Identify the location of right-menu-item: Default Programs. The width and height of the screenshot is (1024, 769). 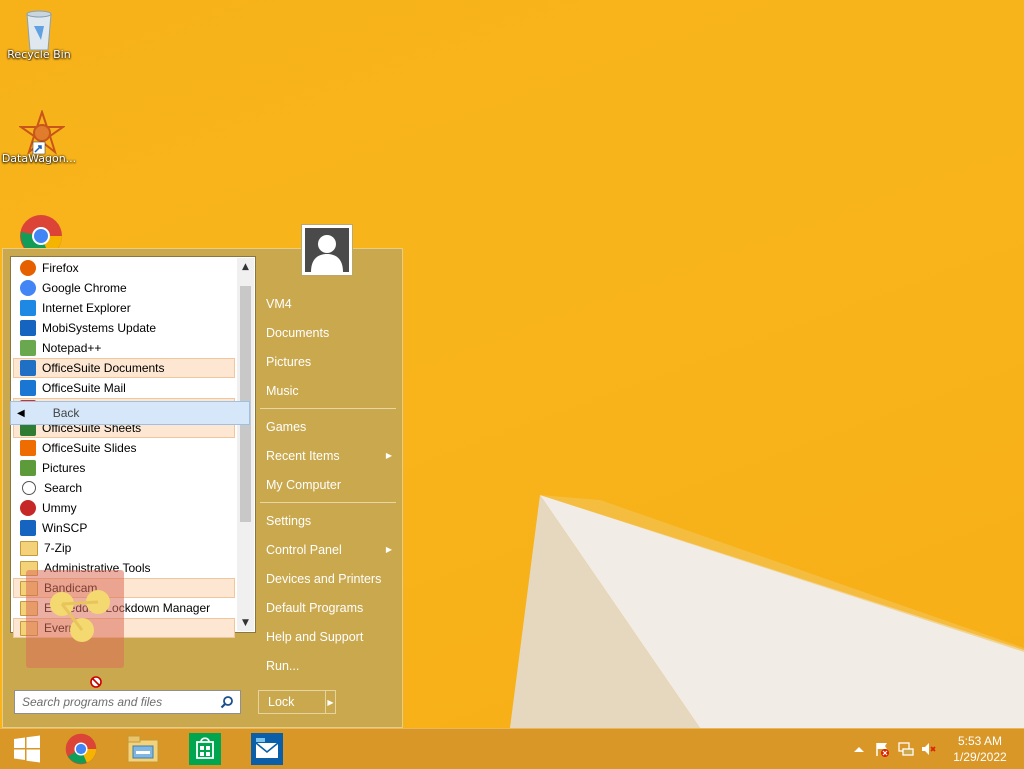
(328, 607).